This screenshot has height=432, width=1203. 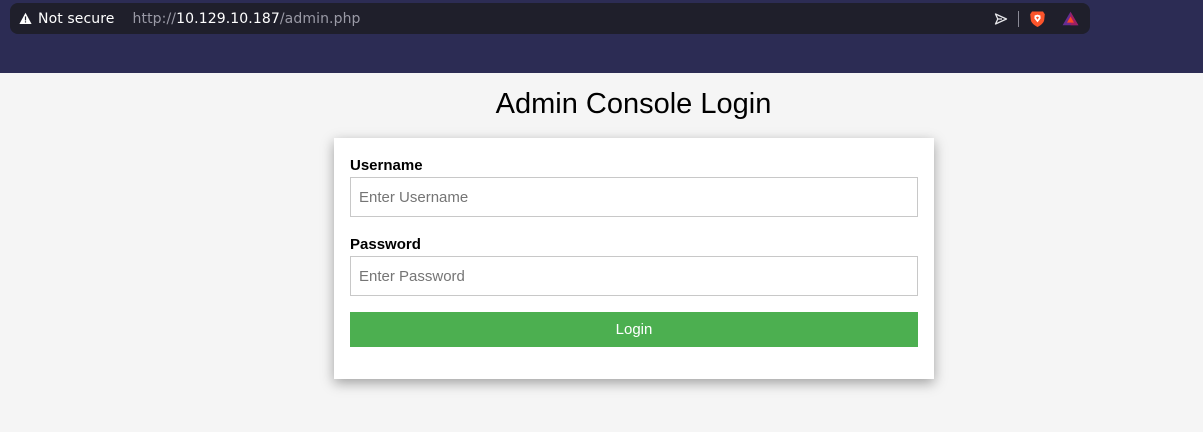 I want to click on url-text: http://10.129.10.187/admin.php, so click(x=247, y=19).